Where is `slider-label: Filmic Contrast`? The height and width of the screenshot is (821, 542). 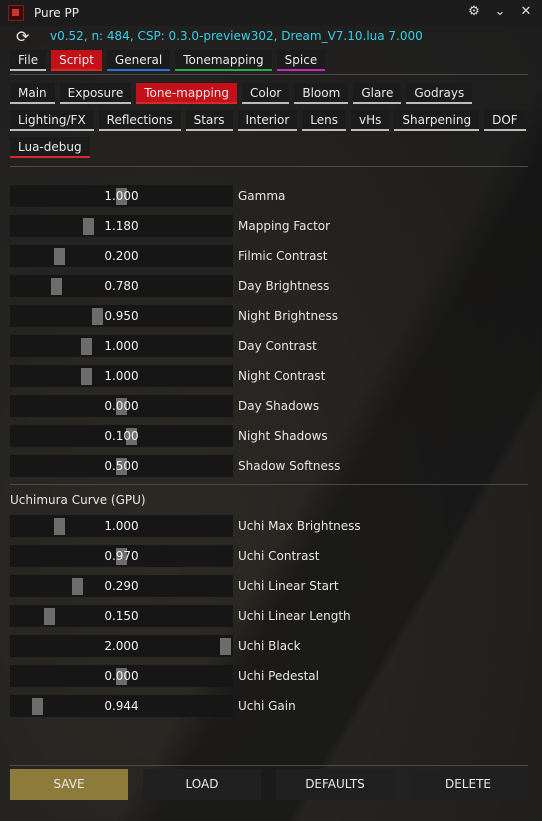 slider-label: Filmic Contrast is located at coordinates (283, 256).